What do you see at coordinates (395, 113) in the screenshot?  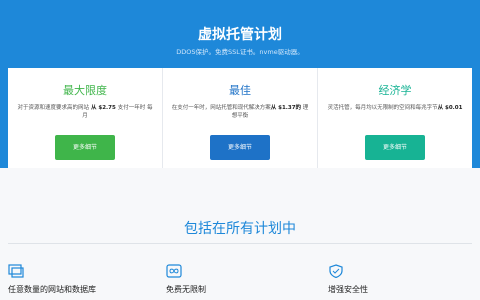 I see `plan-description: 灵活托管，每月均以无限制的空间和每兆字节从 $0.01` at bounding box center [395, 113].